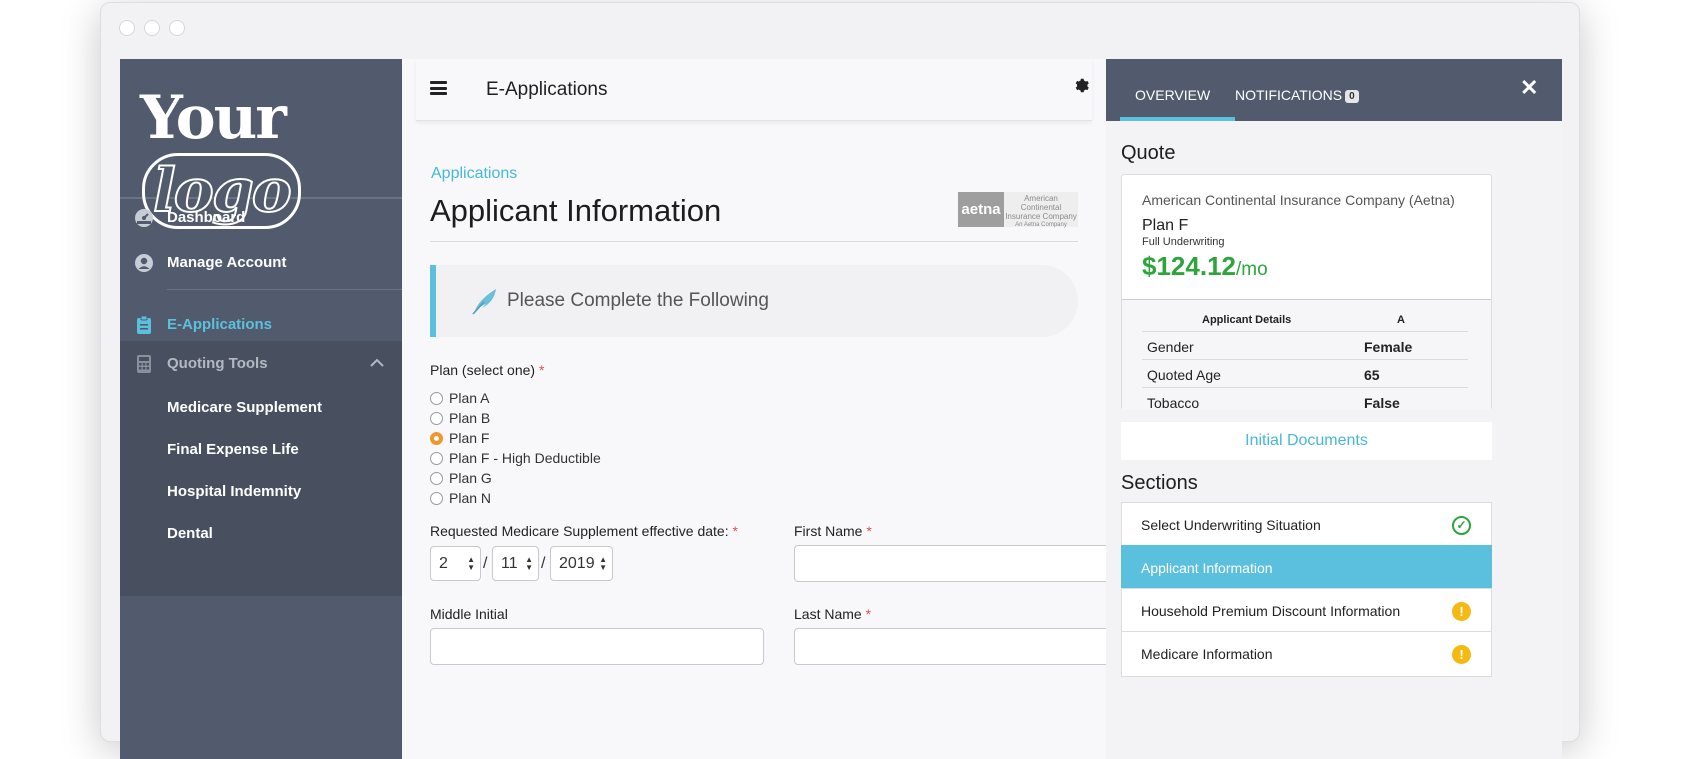 The width and height of the screenshot is (1690, 759). What do you see at coordinates (443, 563) in the screenshot?
I see `month-value: 2` at bounding box center [443, 563].